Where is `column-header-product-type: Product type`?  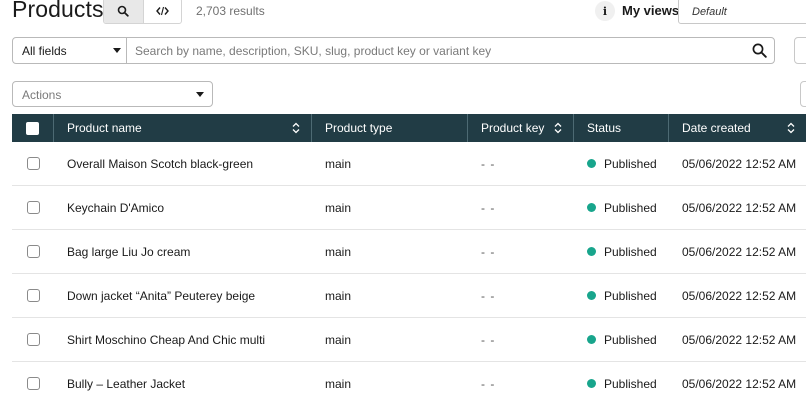
column-header-product-type: Product type is located at coordinates (390, 128).